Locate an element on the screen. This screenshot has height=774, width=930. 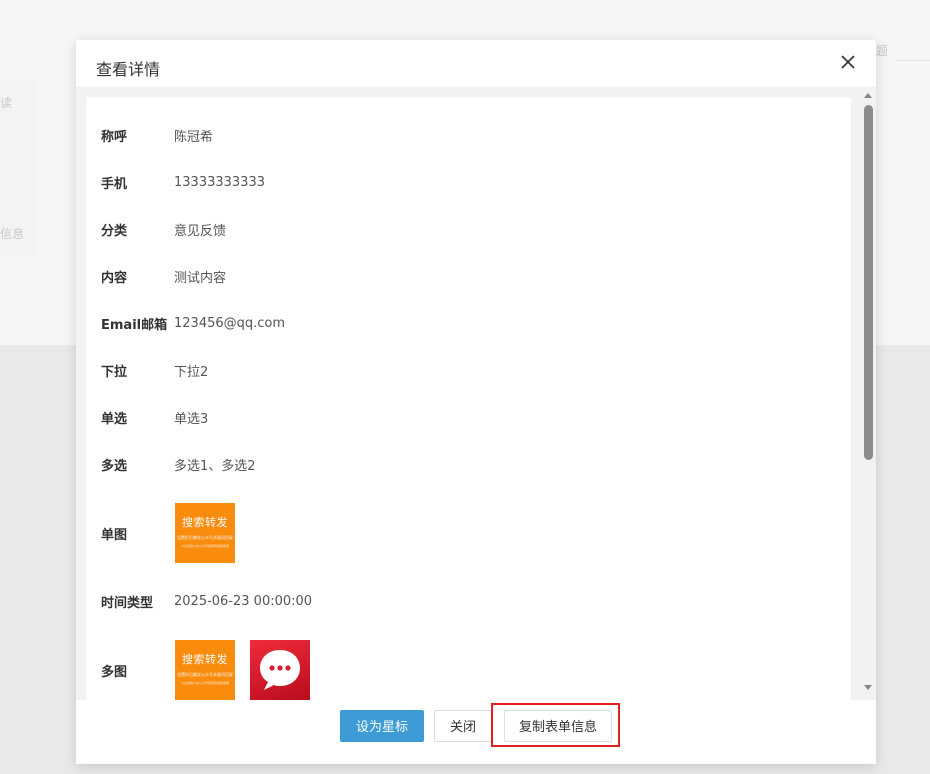
close-button: 关闭 is located at coordinates (463, 726).